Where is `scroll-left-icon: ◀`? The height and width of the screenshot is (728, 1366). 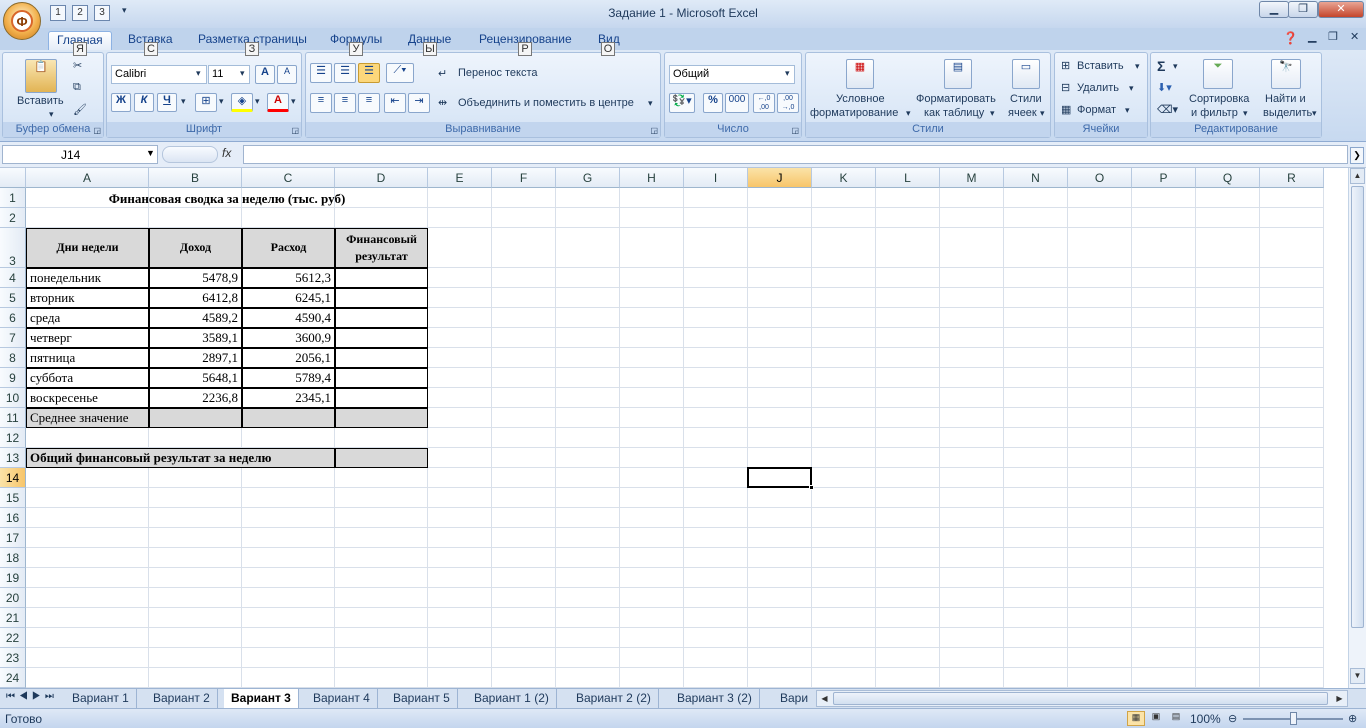
scroll-left-icon: ◀ is located at coordinates (824, 698).